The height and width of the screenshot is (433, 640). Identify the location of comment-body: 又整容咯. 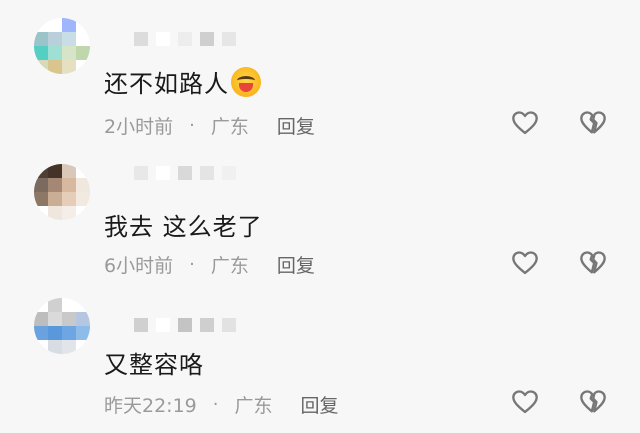
(154, 365).